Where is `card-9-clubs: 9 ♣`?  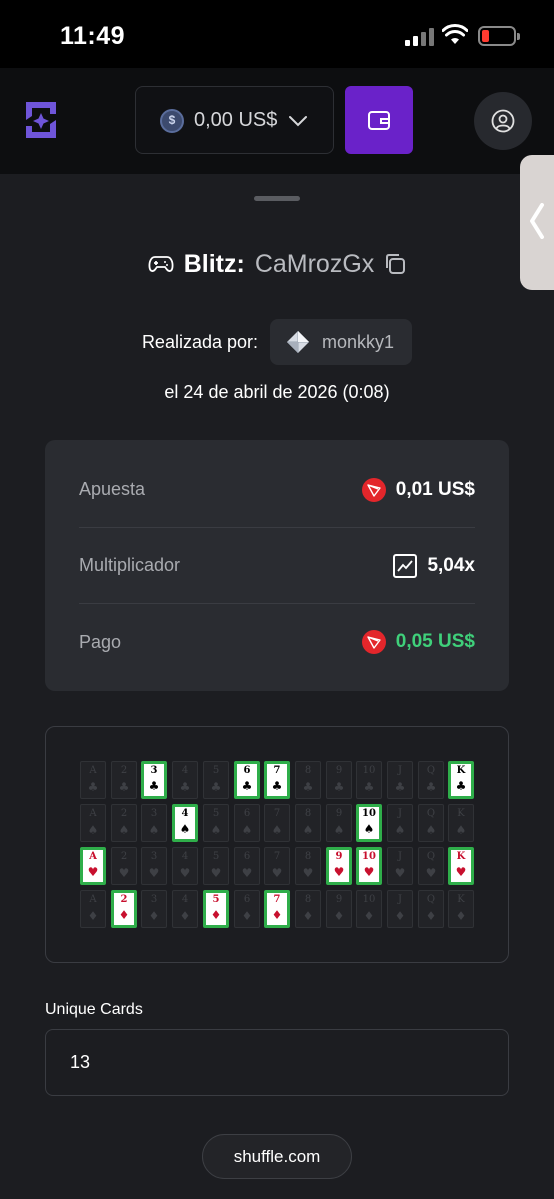
card-9-clubs: 9 ♣ is located at coordinates (339, 780).